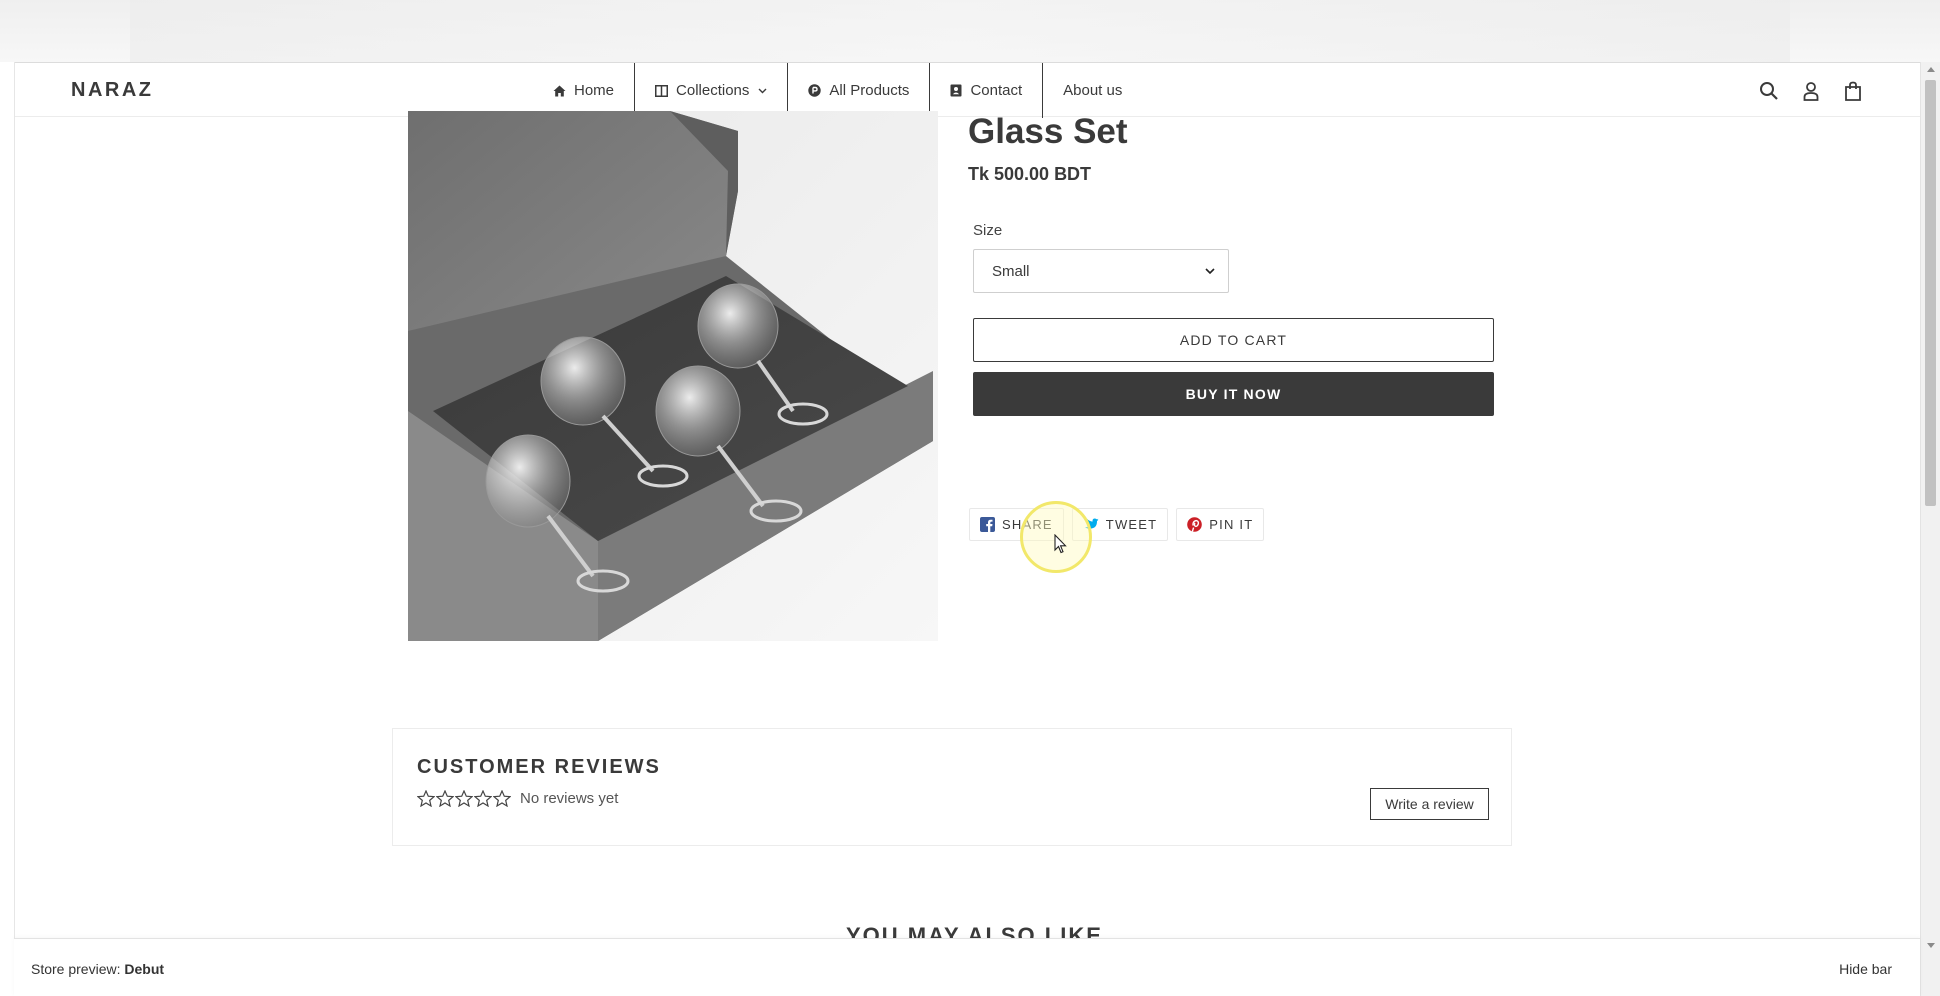  Describe the element at coordinates (1060, 546) in the screenshot. I see `mouse-cursor-icon` at that location.